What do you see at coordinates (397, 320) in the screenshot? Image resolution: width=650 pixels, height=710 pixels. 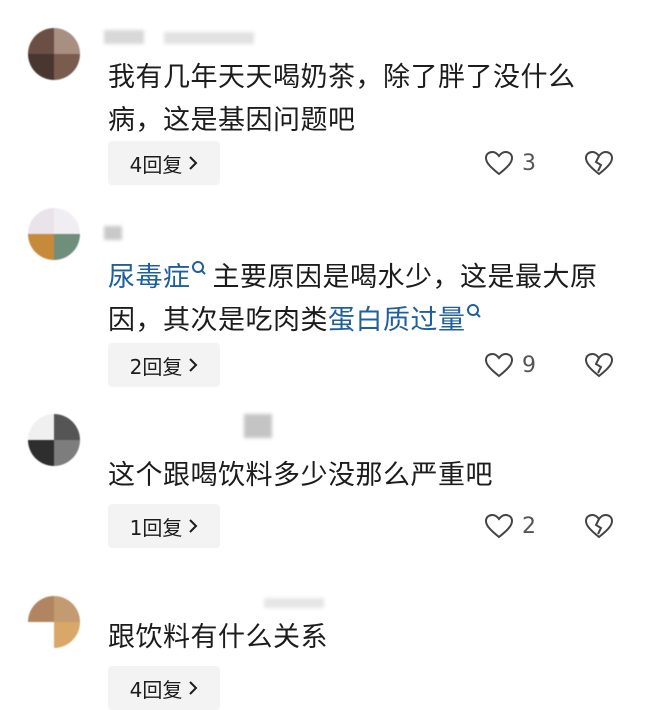 I see `topic-link: 蛋白质过量` at bounding box center [397, 320].